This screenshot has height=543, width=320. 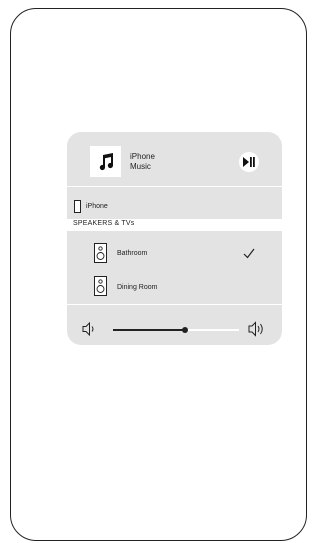 I want to click on volume-control, so click(x=174, y=330).